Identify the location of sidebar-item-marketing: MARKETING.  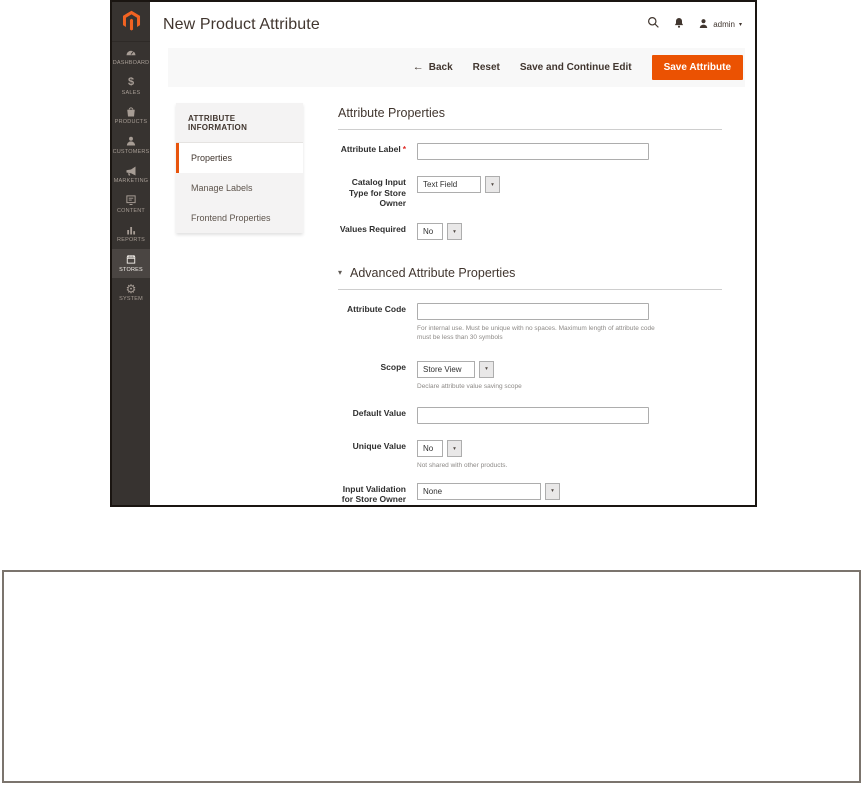
(131, 175).